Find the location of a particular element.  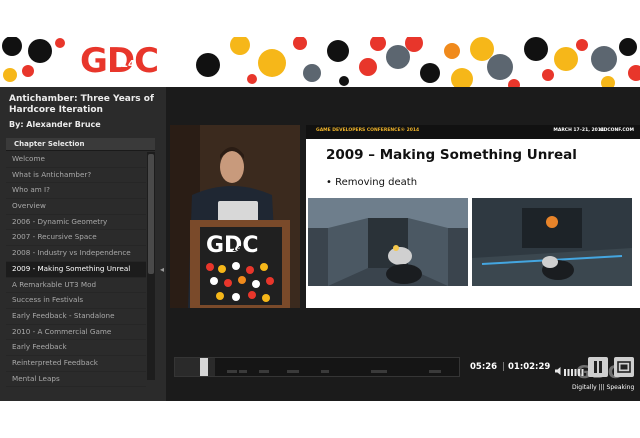

podium-logo: GDC 14 is located at coordinates (241, 266).